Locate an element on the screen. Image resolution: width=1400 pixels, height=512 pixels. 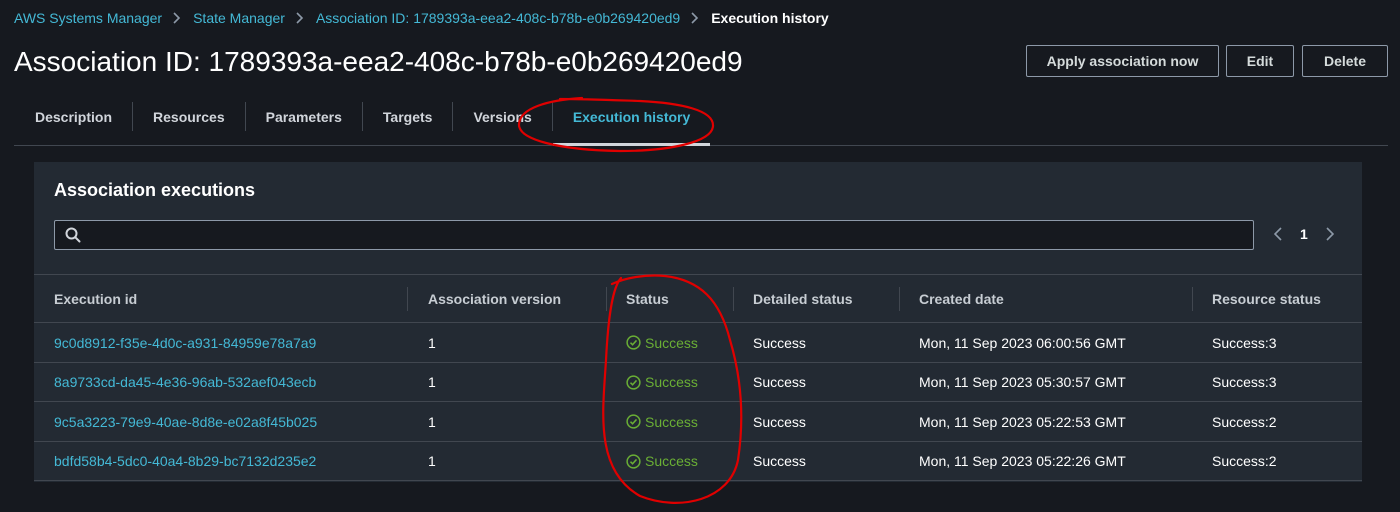
column-header-association-version: Association version is located at coordinates (494, 299).